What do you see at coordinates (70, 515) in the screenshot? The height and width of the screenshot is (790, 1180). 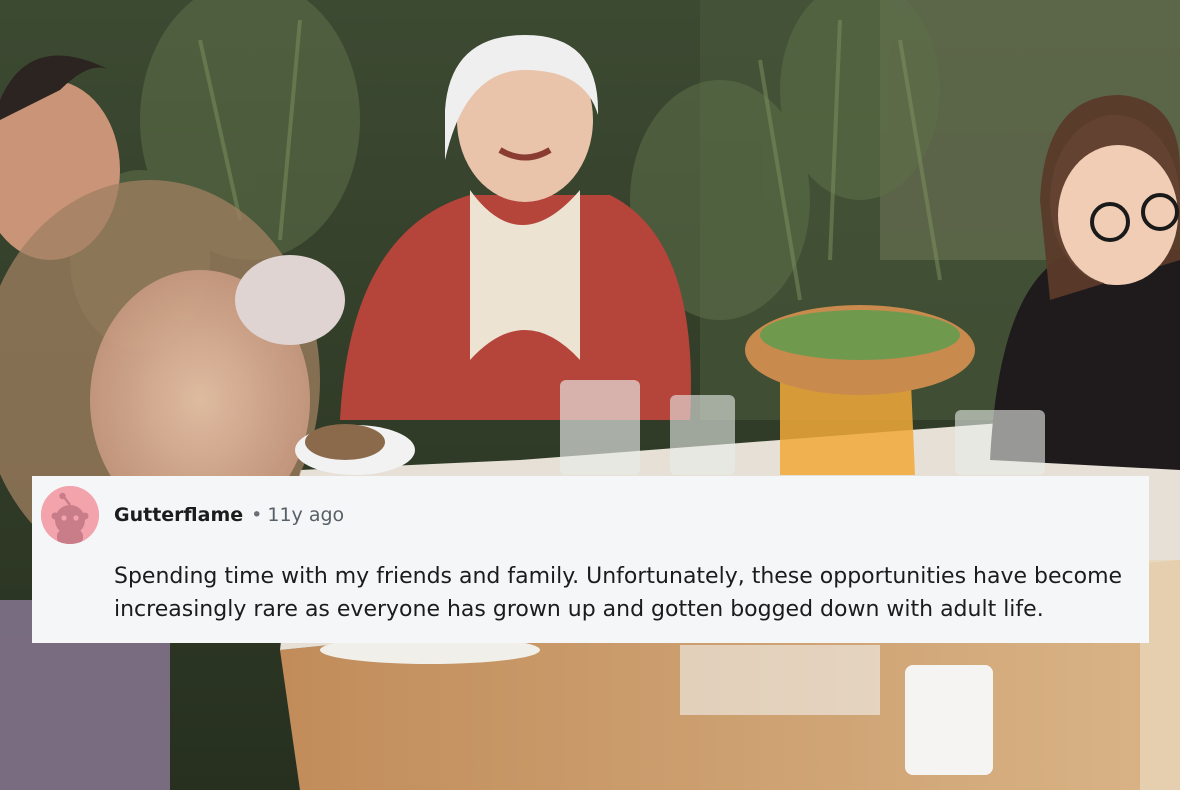 I see `snoo-avatar-icon` at bounding box center [70, 515].